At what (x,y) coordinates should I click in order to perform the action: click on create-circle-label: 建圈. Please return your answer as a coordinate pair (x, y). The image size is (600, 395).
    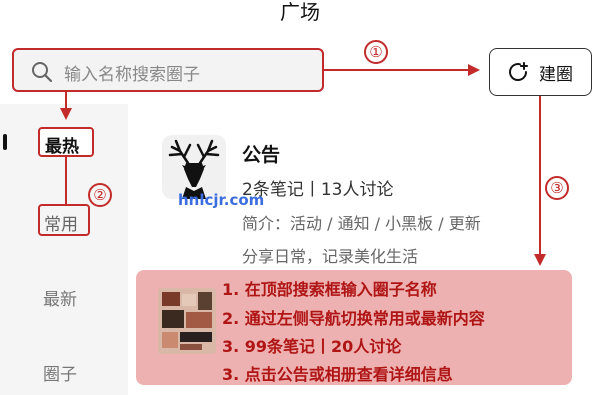
    Looking at the image, I should click on (556, 75).